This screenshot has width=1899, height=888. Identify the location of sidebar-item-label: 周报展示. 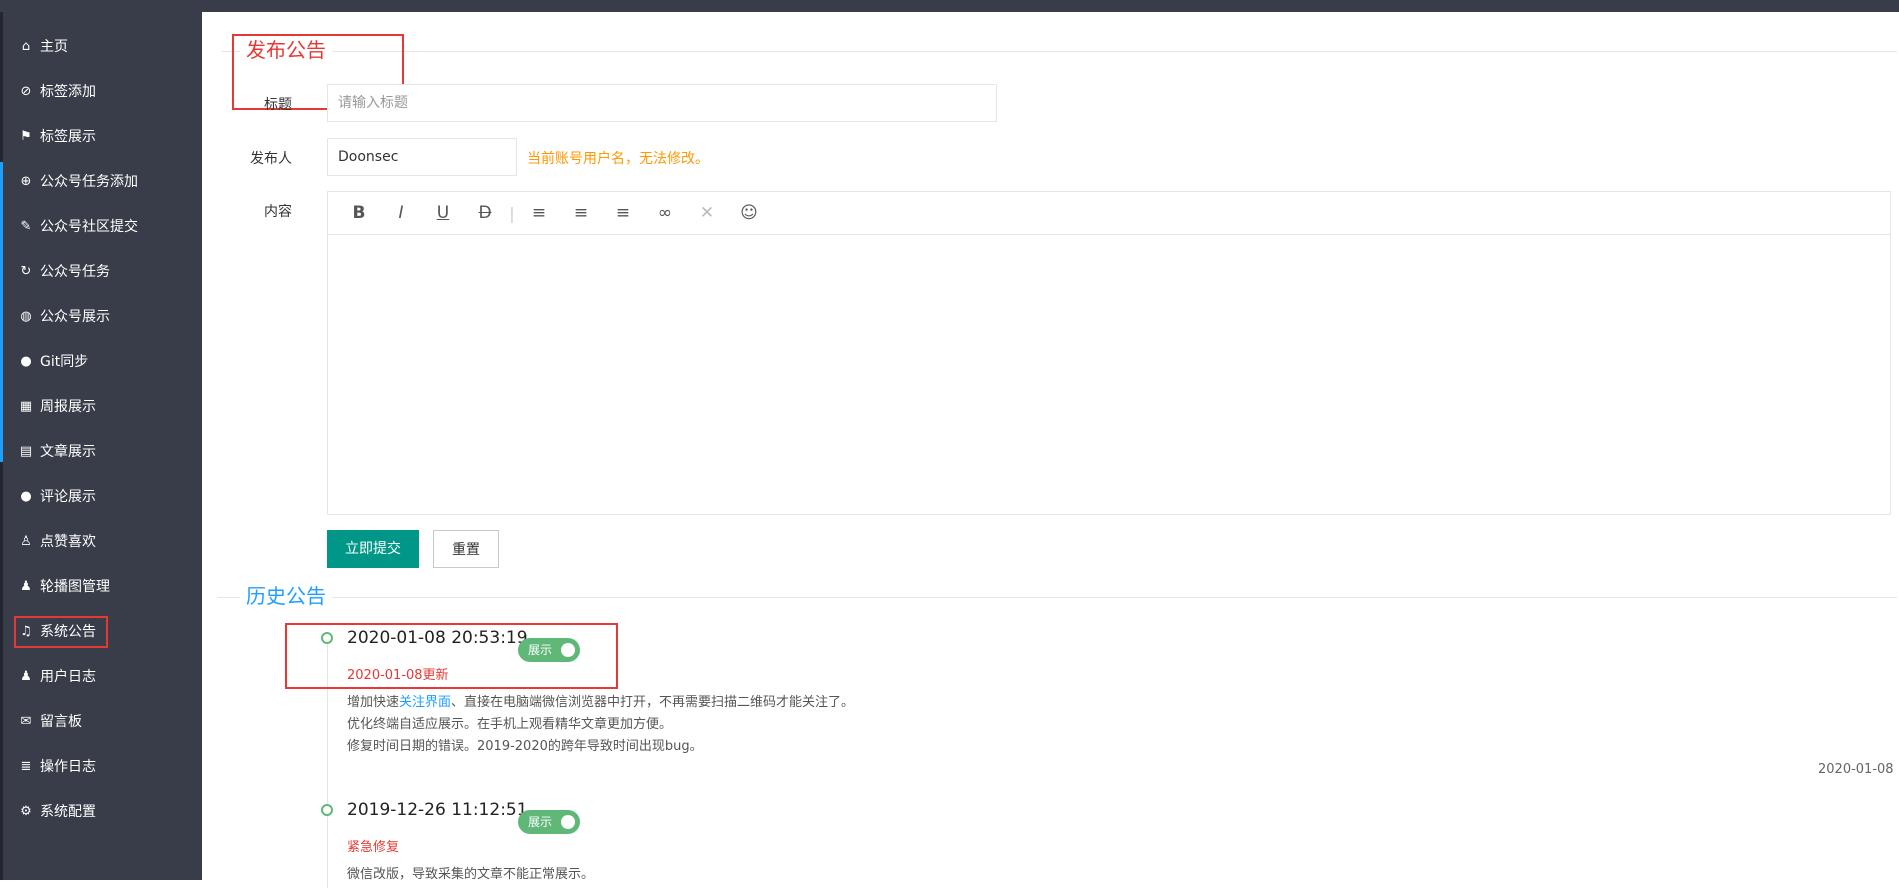
(68, 407).